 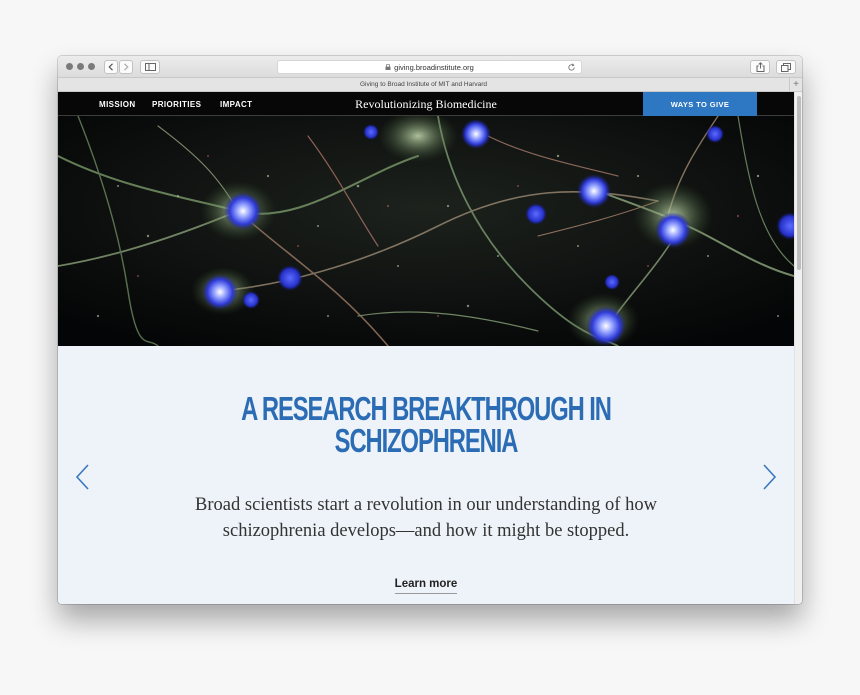 I want to click on nav-impact: IMPACT, so click(x=236, y=104).